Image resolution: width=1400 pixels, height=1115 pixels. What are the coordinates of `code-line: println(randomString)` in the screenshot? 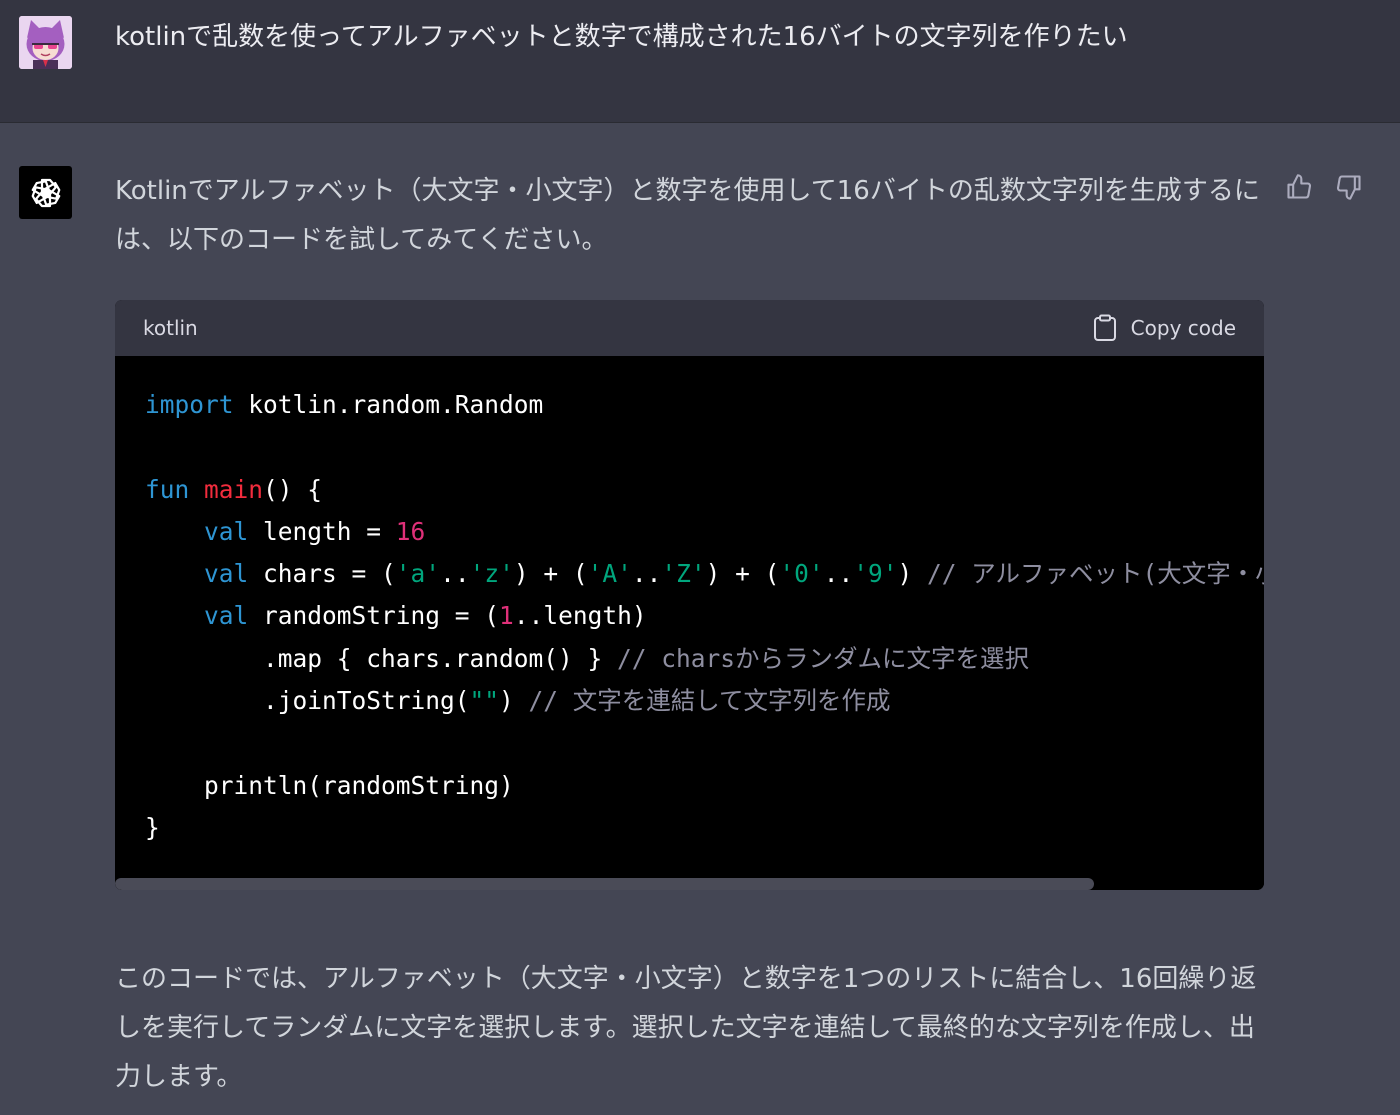 It's located at (329, 785).